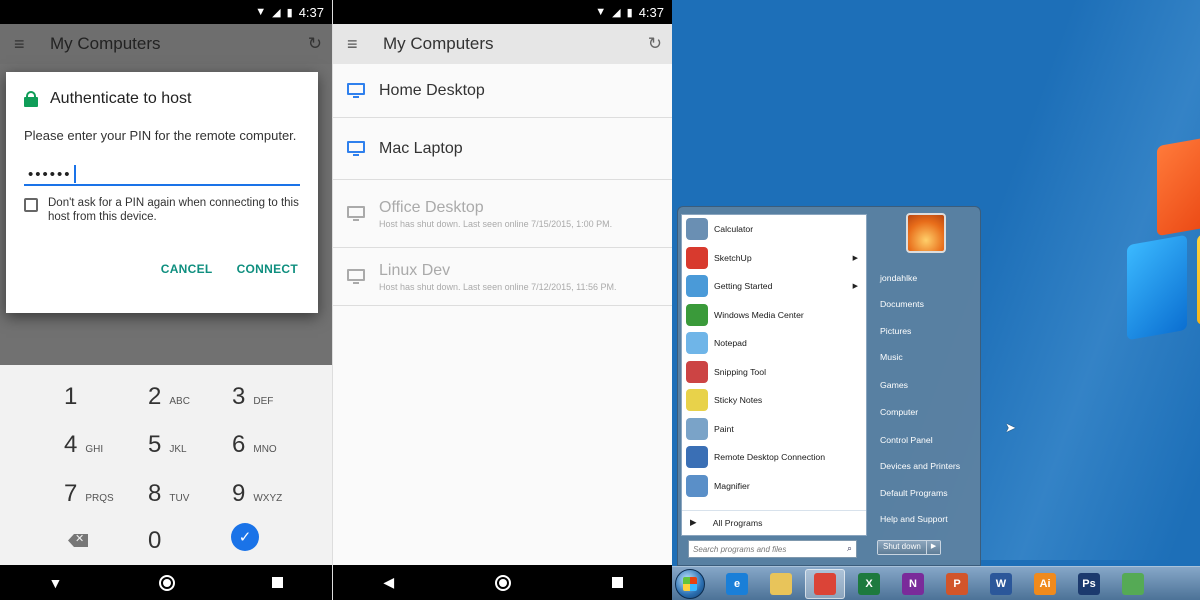  What do you see at coordinates (693, 522) in the screenshot?
I see `arrow-right-icon: ▶` at bounding box center [693, 522].